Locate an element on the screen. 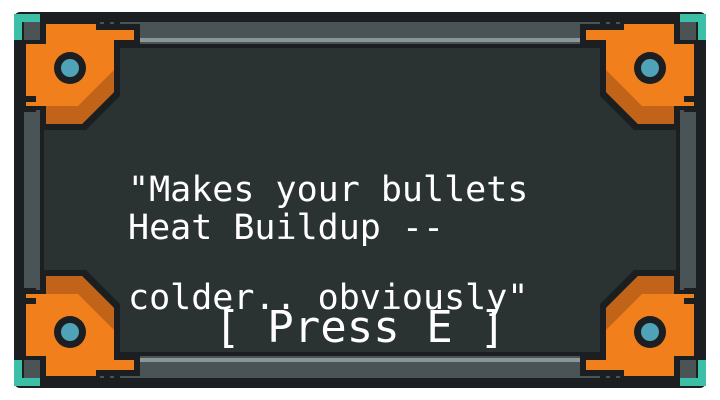 This screenshot has height=400, width=720. stat-modifier: Heat Buildup -- is located at coordinates (286, 228).